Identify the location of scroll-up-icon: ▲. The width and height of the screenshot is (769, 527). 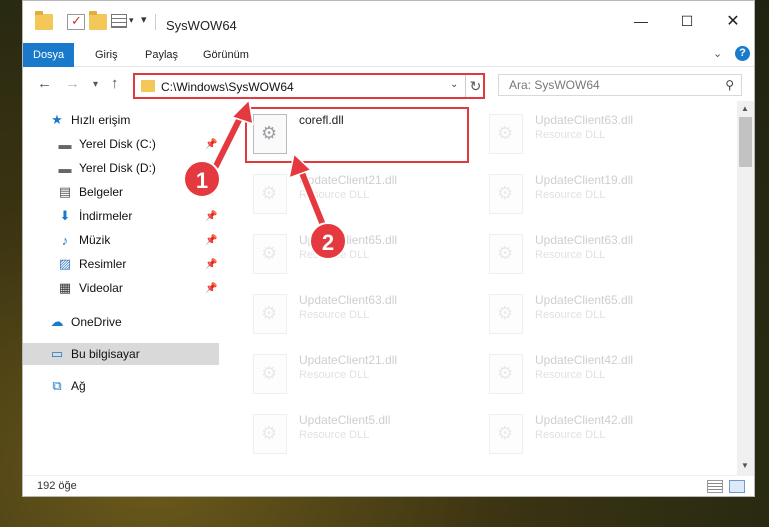
(745, 108).